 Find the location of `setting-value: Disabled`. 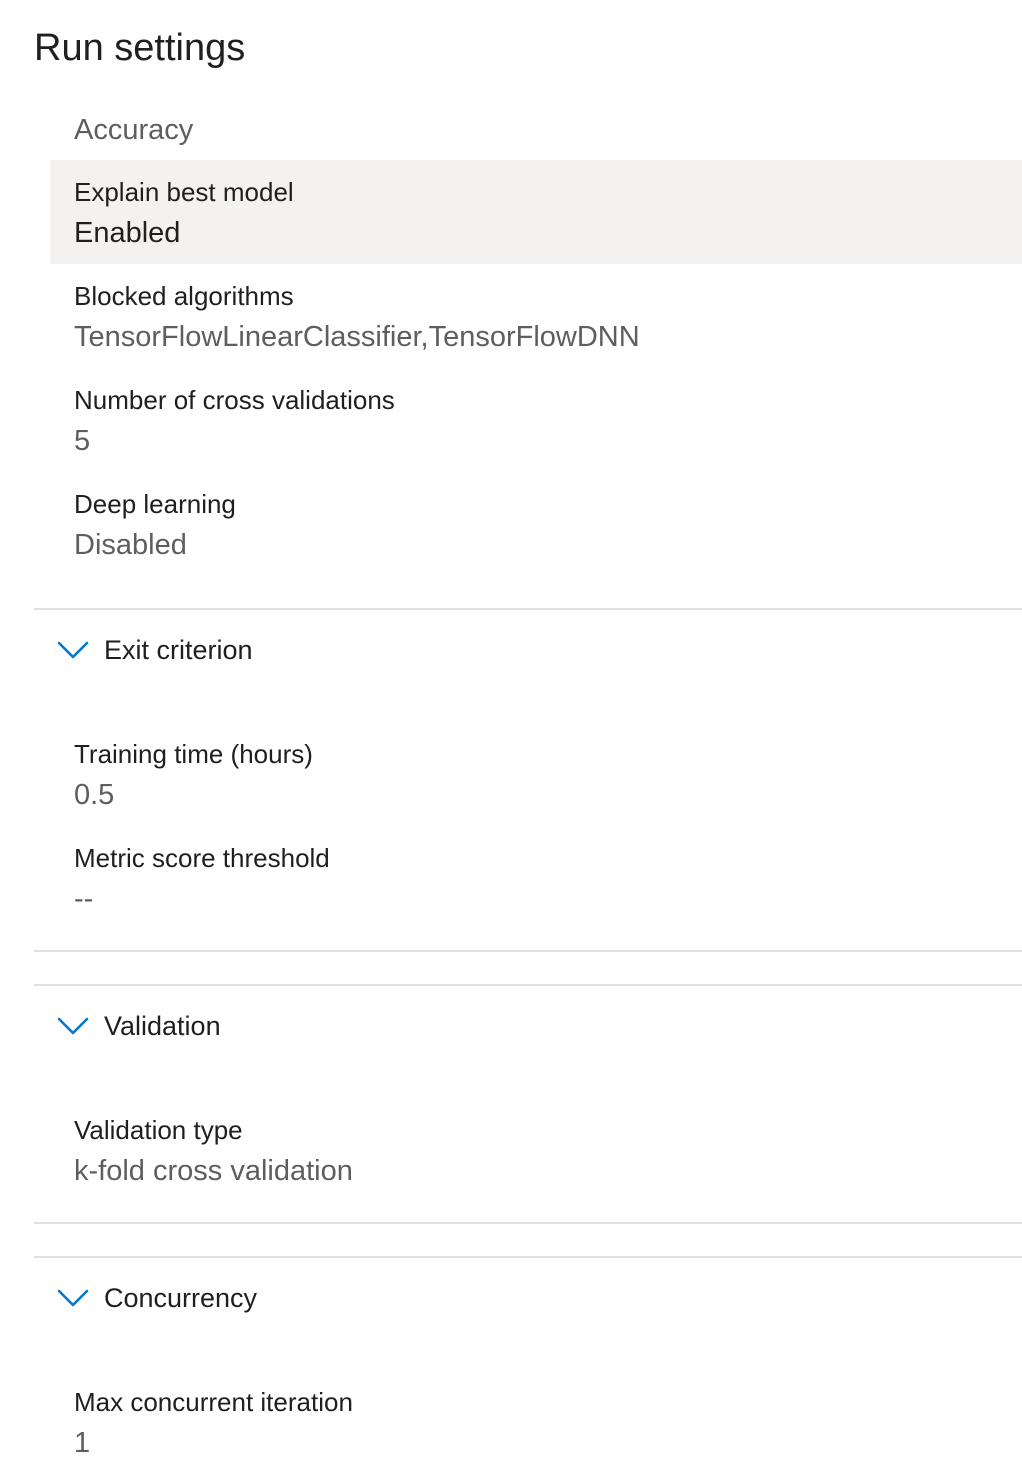

setting-value: Disabled is located at coordinates (130, 545).